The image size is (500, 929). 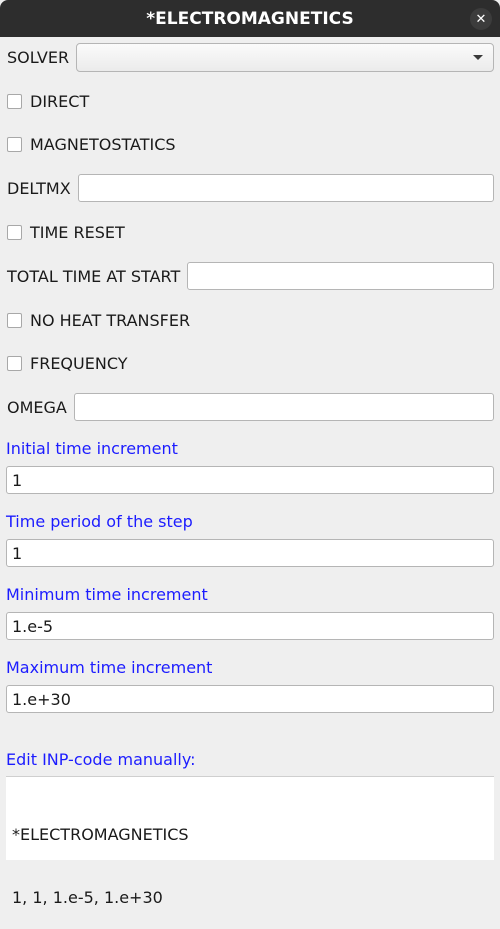 I want to click on time-period-label: Time period of the step, so click(x=99, y=521).